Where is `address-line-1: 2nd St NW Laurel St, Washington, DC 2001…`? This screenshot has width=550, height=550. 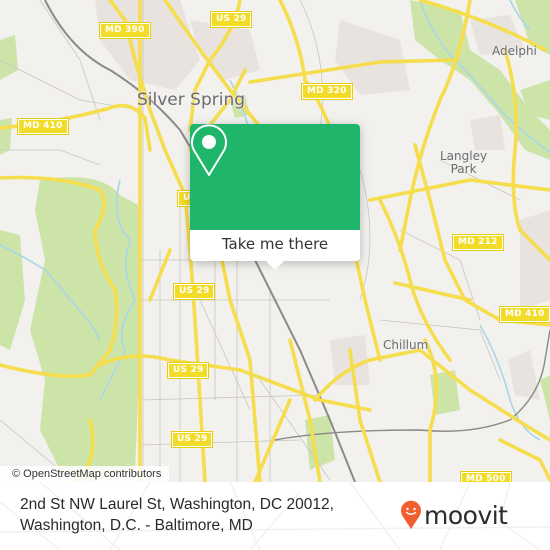 address-line-1: 2nd St NW Laurel St, Washington, DC 2001… is located at coordinates (177, 504).